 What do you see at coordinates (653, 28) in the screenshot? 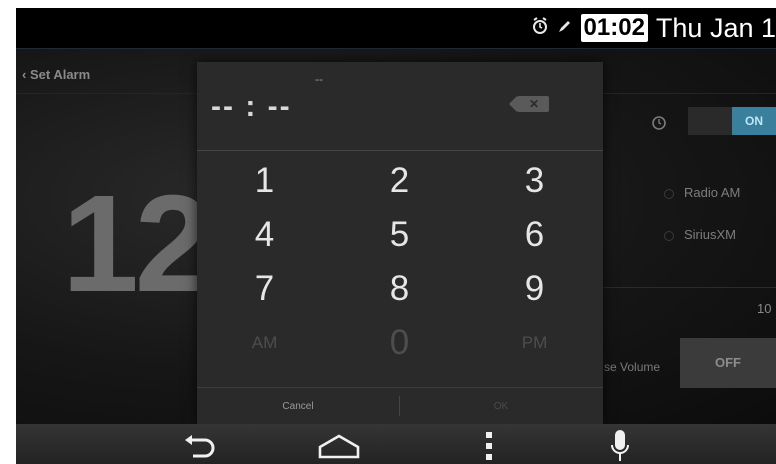
I see `status-right: 01:02 Thu Jan 1` at bounding box center [653, 28].